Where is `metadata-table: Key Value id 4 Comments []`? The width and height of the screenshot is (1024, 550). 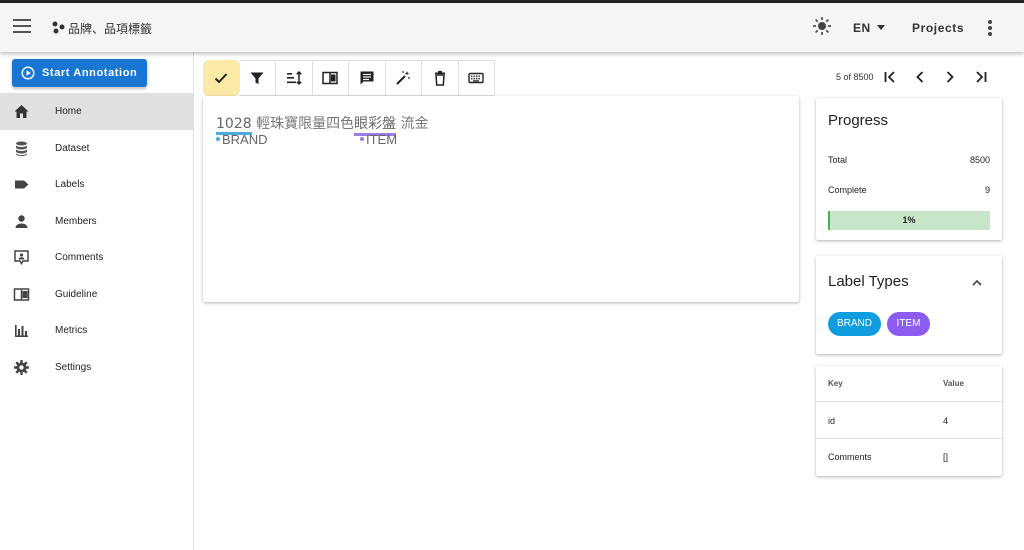 metadata-table: Key Value id 4 Comments [] is located at coordinates (909, 421).